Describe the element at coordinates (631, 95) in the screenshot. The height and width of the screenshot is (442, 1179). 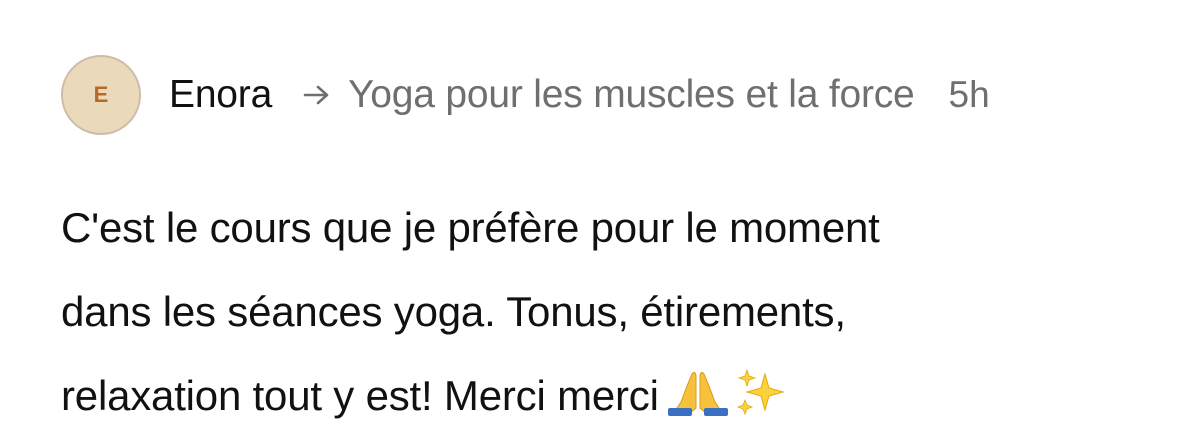
I see `course-link: Yoga pour les muscles et la force` at that location.